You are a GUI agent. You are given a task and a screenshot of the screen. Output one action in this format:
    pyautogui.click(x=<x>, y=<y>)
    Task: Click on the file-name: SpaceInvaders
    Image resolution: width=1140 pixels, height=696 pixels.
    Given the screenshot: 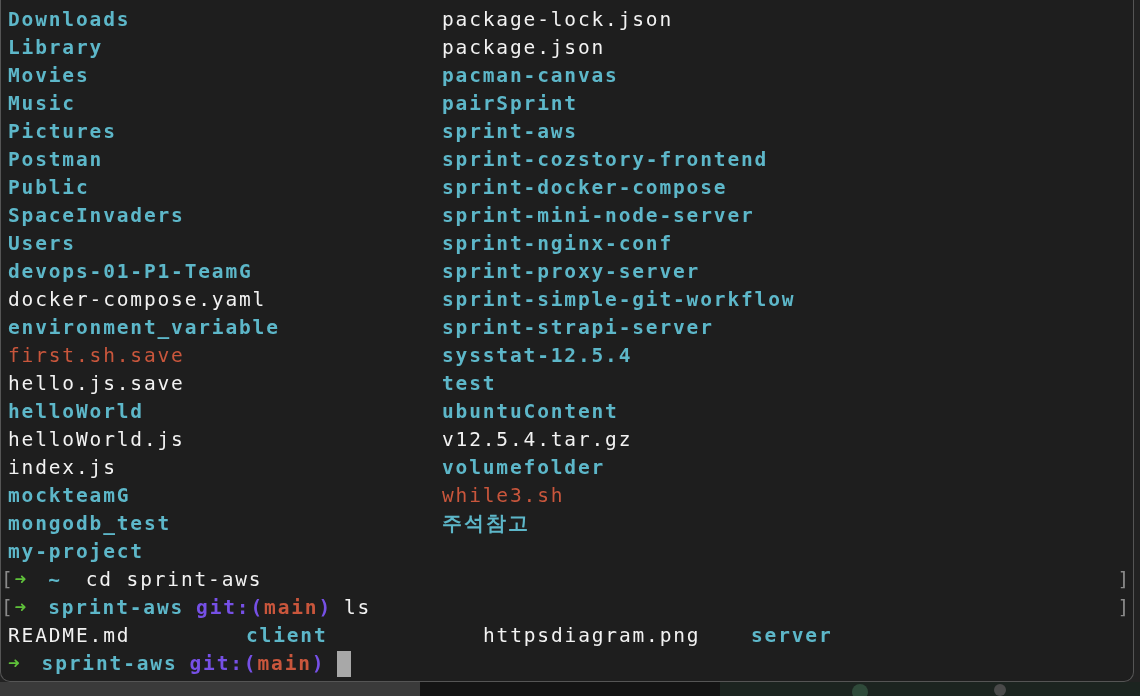 What is the action you would take?
    pyautogui.click(x=96, y=216)
    